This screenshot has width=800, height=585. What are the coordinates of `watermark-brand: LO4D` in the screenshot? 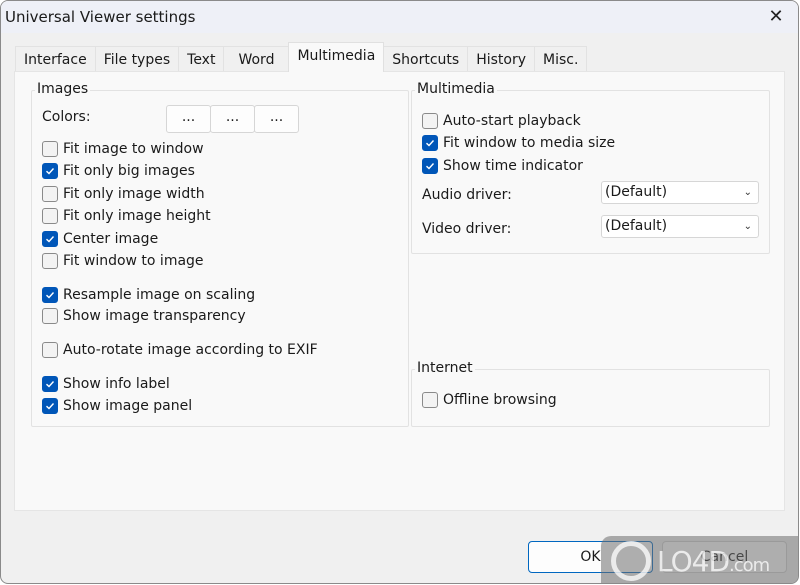 It's located at (693, 561).